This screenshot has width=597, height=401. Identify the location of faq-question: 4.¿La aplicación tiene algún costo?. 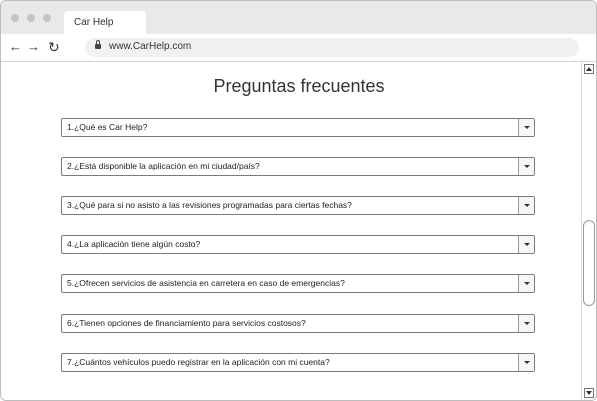
(134, 244).